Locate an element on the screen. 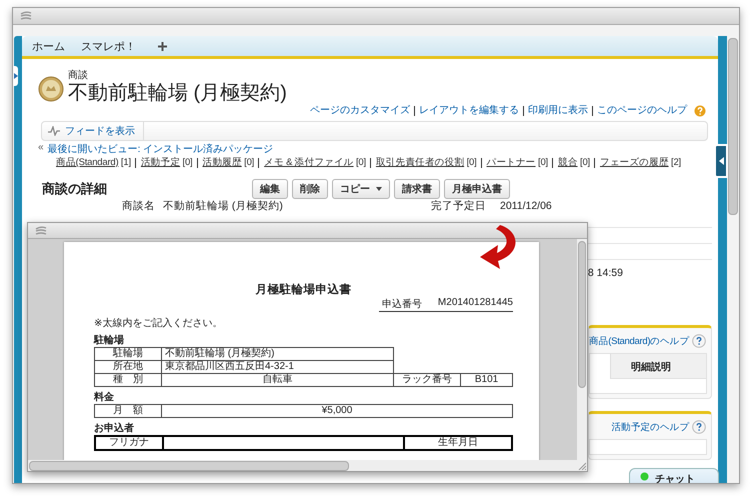 This screenshot has width=750, height=500. section-heading: 料金 is located at coordinates (104, 397).